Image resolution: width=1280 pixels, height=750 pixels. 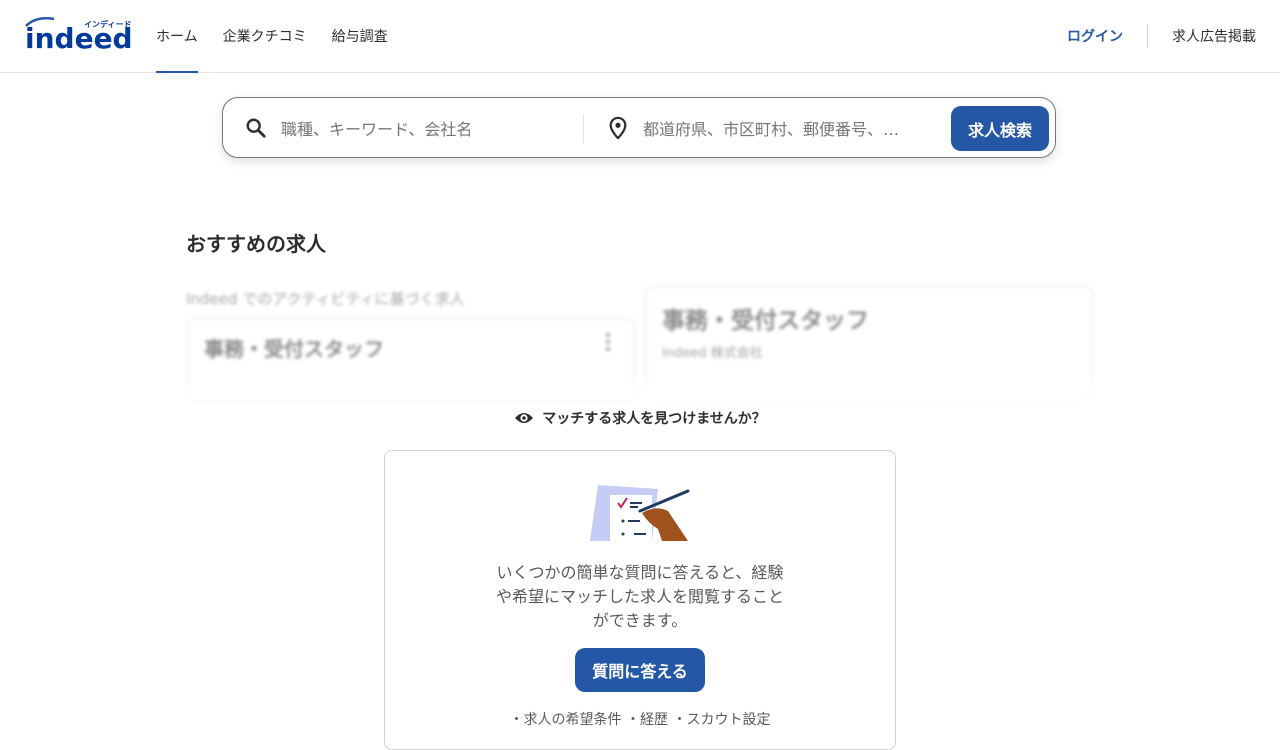 What do you see at coordinates (618, 128) in the screenshot?
I see `location-pin-icon` at bounding box center [618, 128].